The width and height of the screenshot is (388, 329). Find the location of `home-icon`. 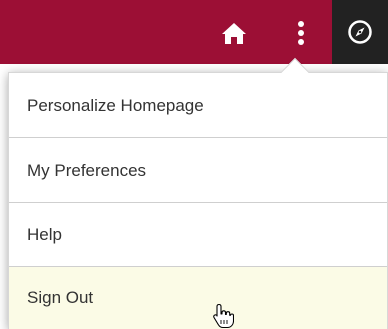

home-icon is located at coordinates (234, 33).